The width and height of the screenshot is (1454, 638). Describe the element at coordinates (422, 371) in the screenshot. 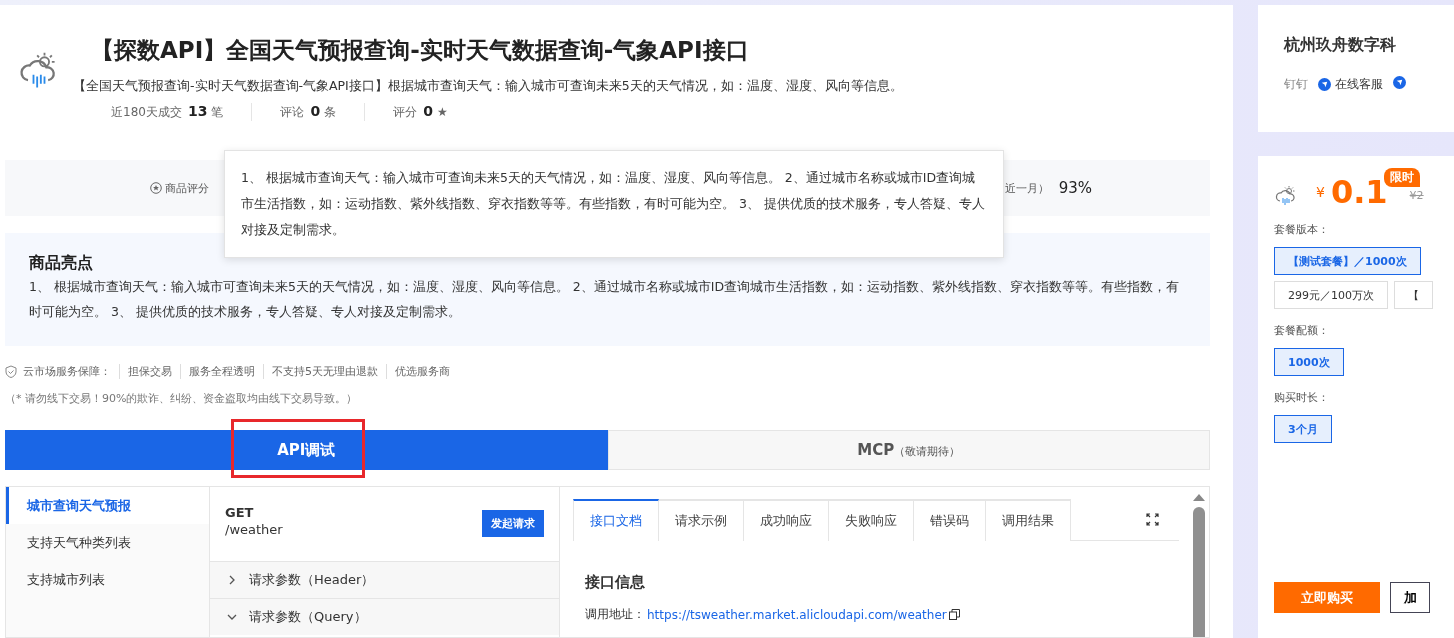

I see `guarantee-item: 优选服务商` at that location.